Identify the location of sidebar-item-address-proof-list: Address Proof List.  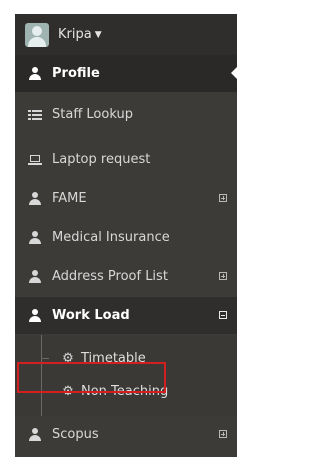
(126, 276).